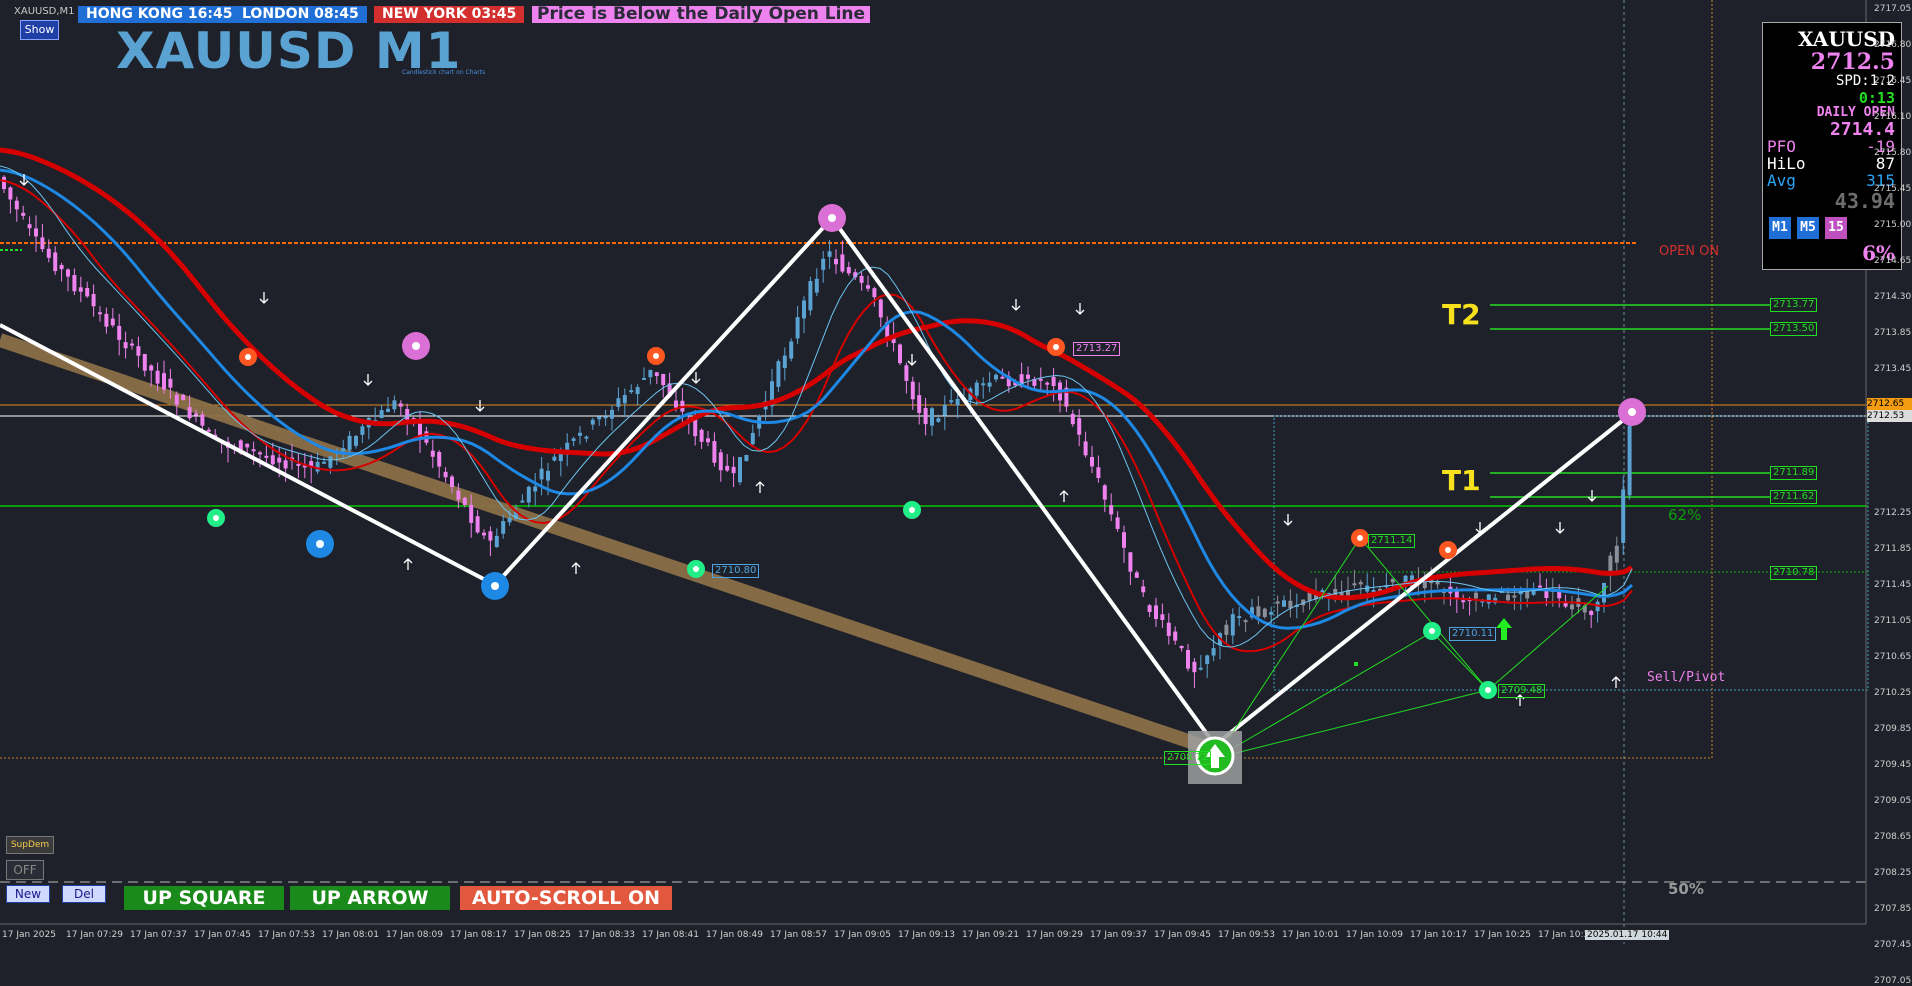 The width and height of the screenshot is (1912, 986). Describe the element at coordinates (1438, 935) in the screenshot. I see `time-axis-label: 17 Jan 10:17` at that location.